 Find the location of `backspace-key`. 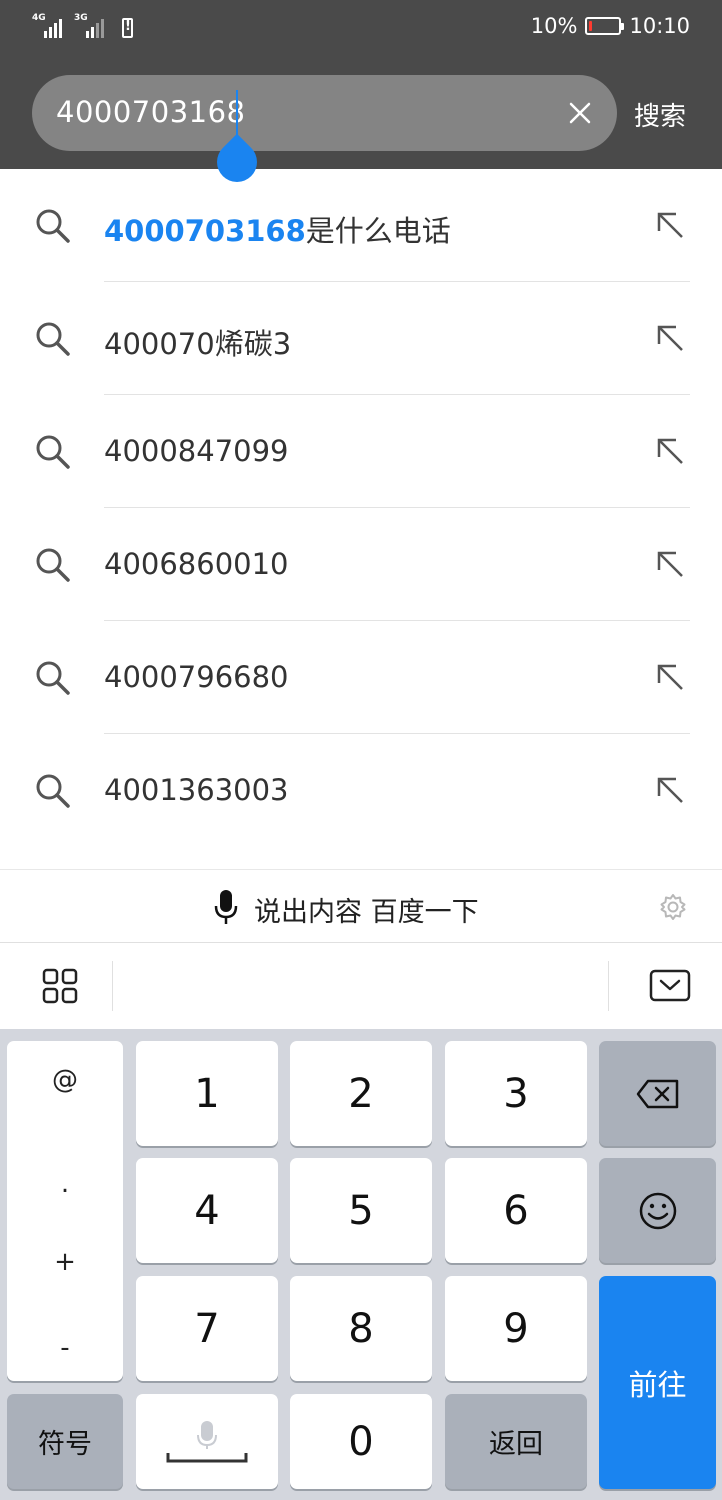

backspace-key is located at coordinates (657, 1093).